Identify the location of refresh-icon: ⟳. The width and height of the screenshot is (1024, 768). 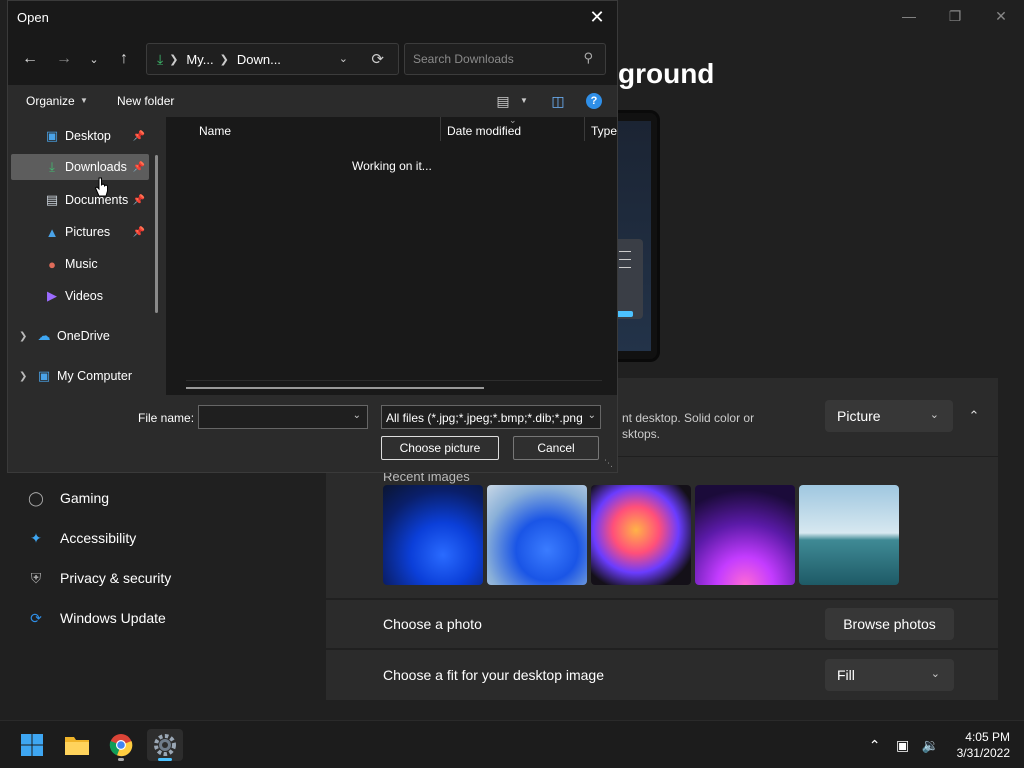
(377, 59).